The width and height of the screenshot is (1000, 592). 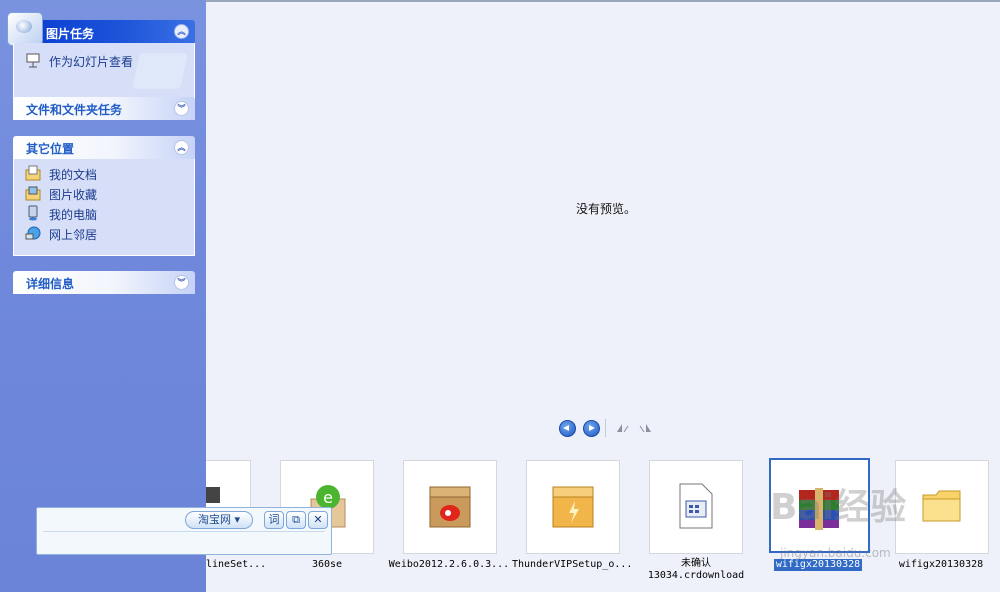 I want to click on caption-line-1: 未确认, so click(x=696, y=563).